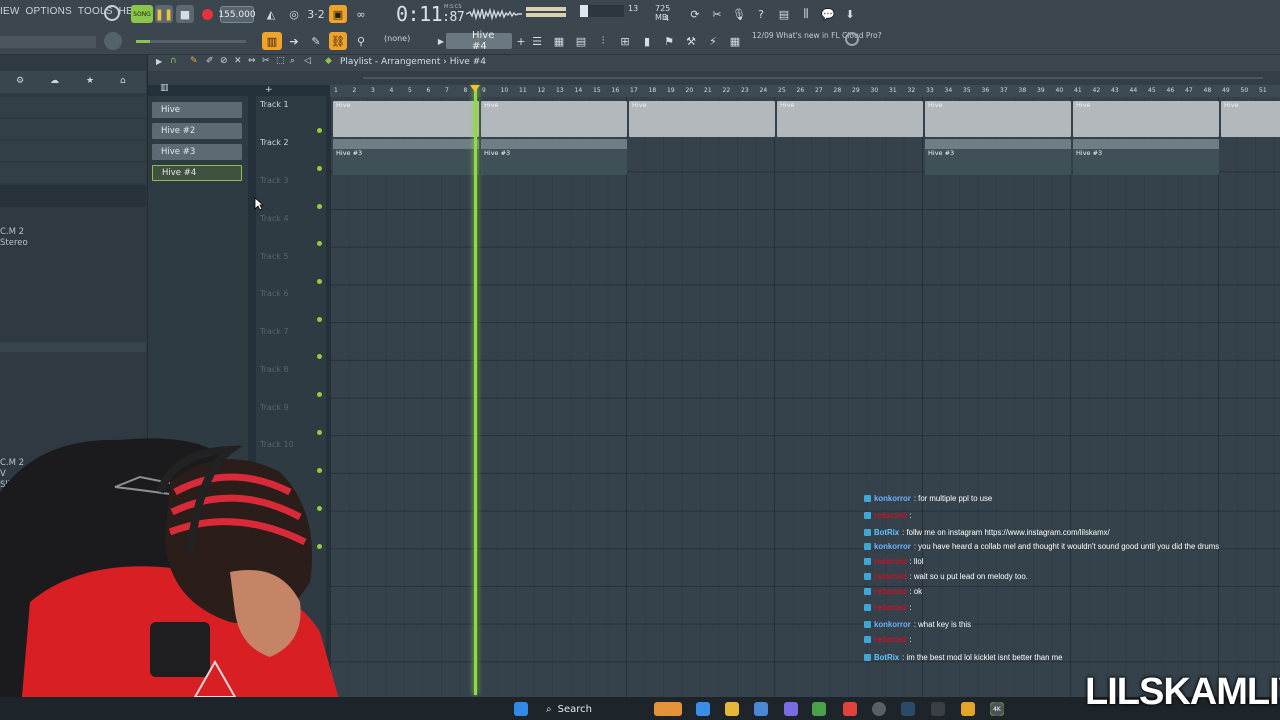 This screenshot has width=1280, height=720. Describe the element at coordinates (274, 218) in the screenshot. I see `track-label: Track 4` at that location.